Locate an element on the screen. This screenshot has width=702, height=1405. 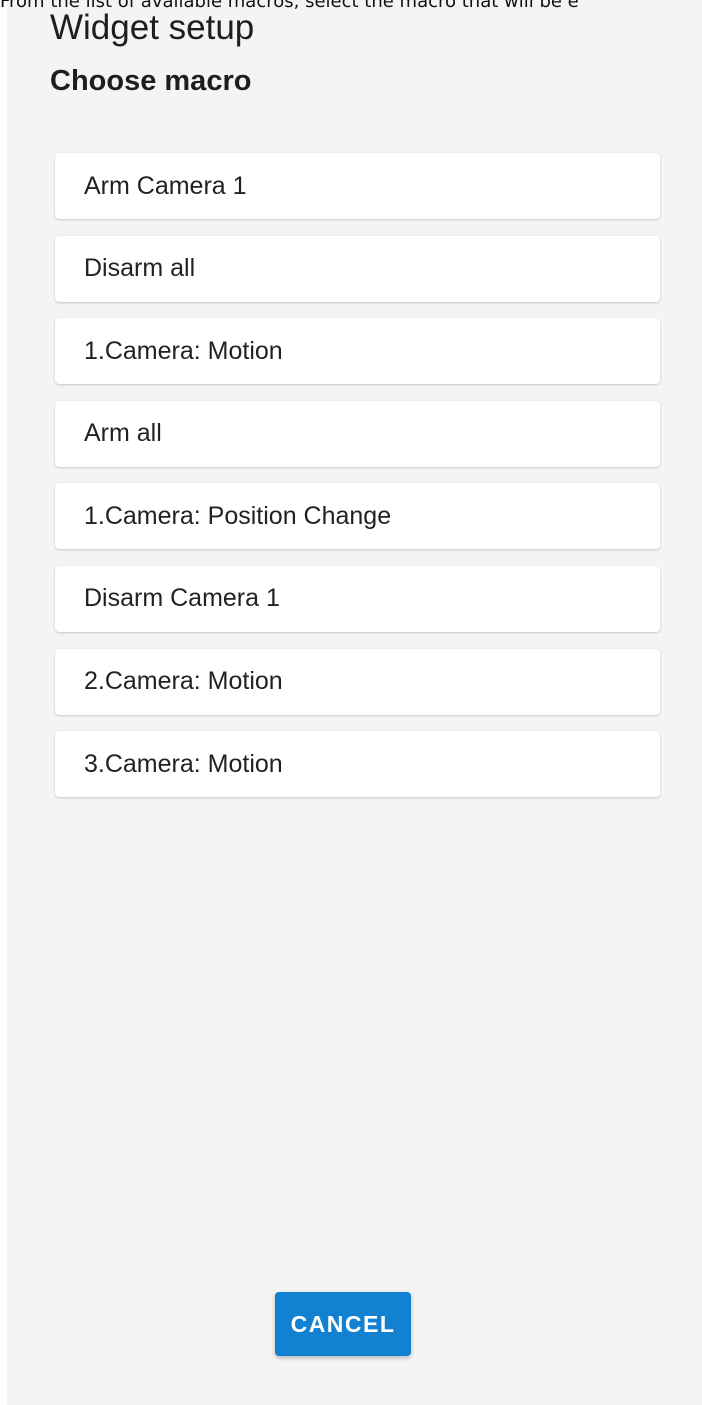
macro-item-label: Arm Camera 1 is located at coordinates (165, 185).